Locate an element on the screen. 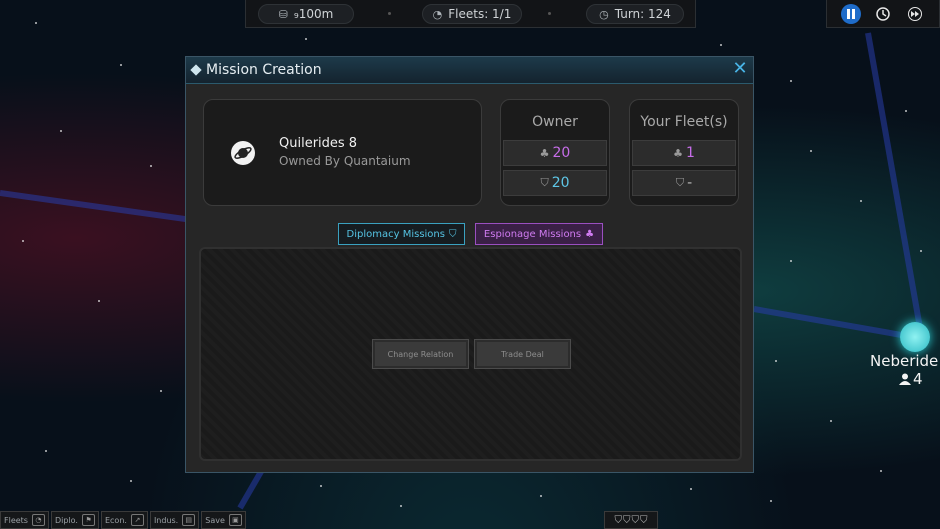 This screenshot has height=529, width=940. credits-value: ₉100m is located at coordinates (313, 14).